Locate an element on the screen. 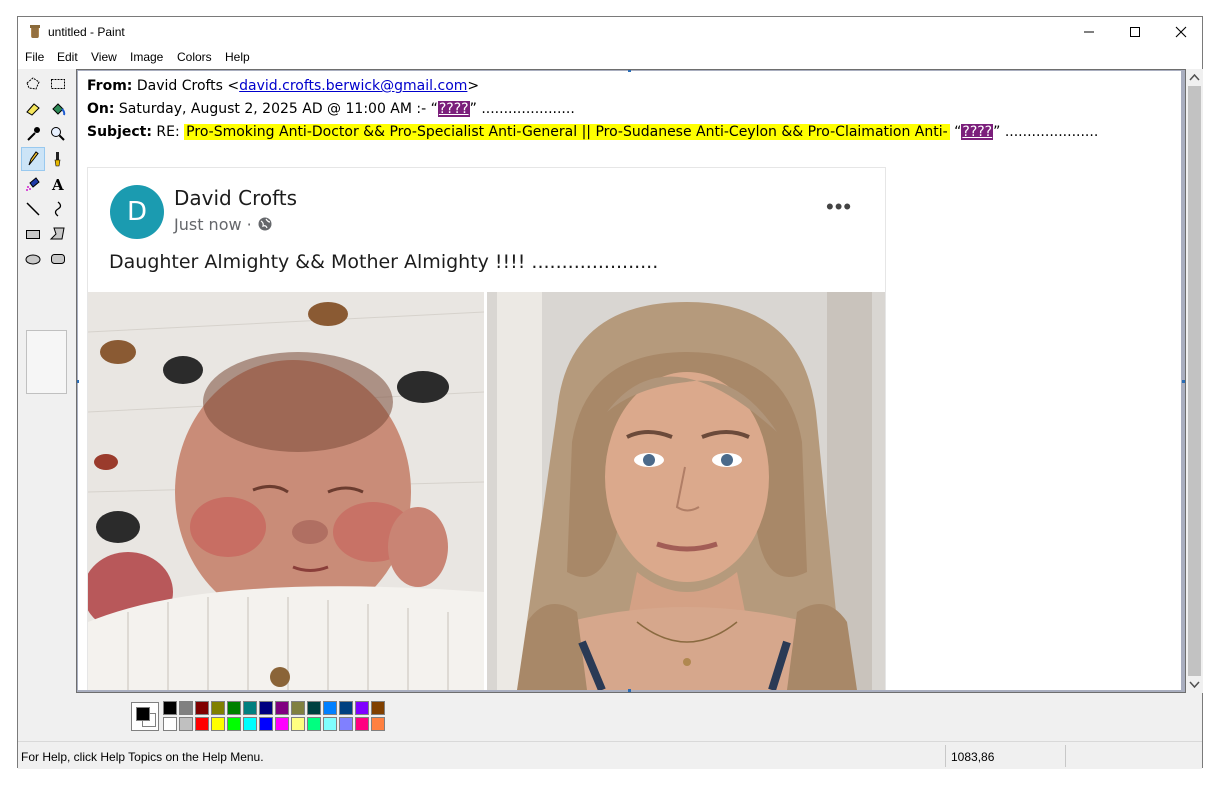  foreground-color is located at coordinates (143, 714).